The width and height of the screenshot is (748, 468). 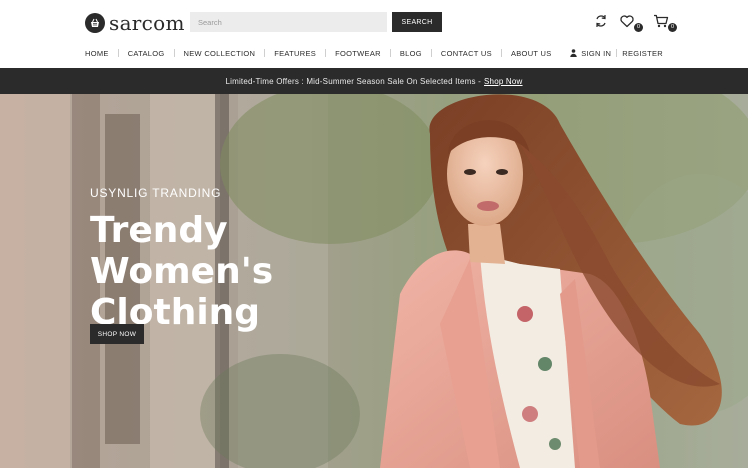 What do you see at coordinates (638, 27) in the screenshot?
I see `wishlist-count-badge: 0` at bounding box center [638, 27].